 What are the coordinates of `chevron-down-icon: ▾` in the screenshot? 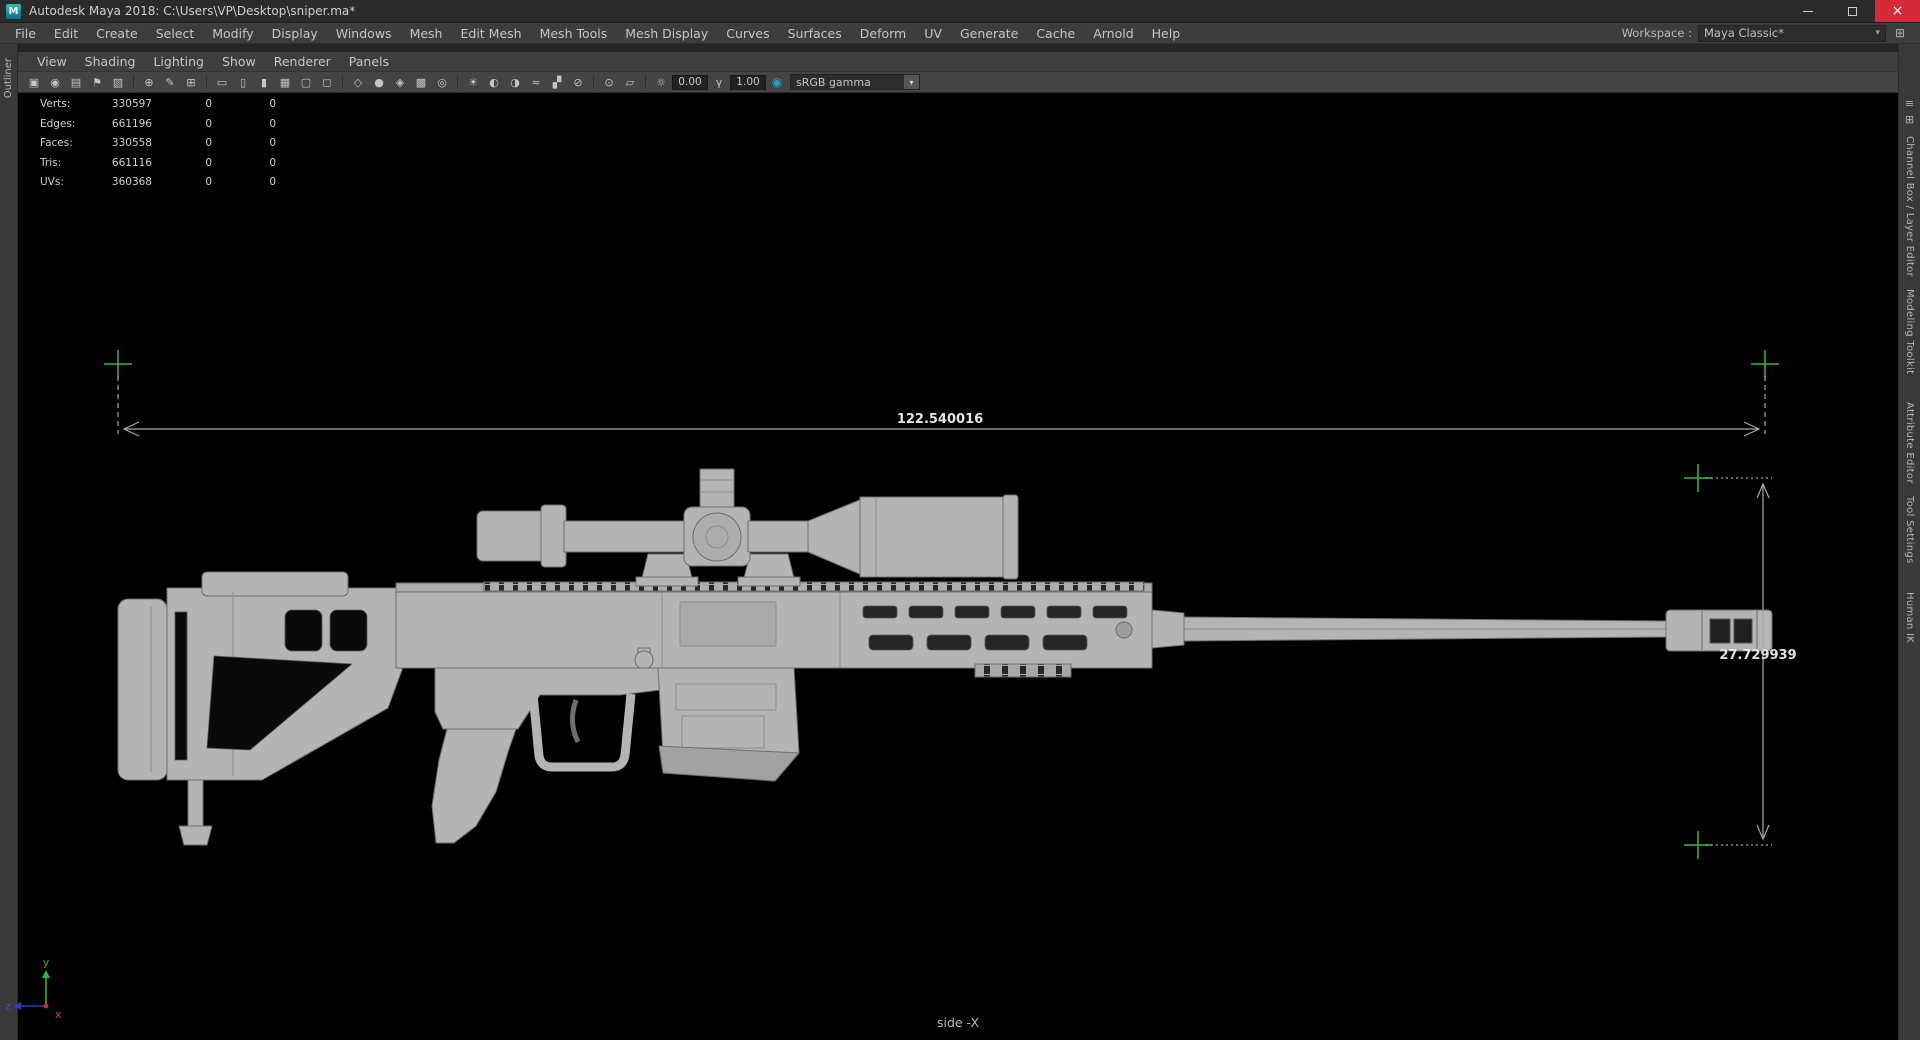 It's located at (911, 82).